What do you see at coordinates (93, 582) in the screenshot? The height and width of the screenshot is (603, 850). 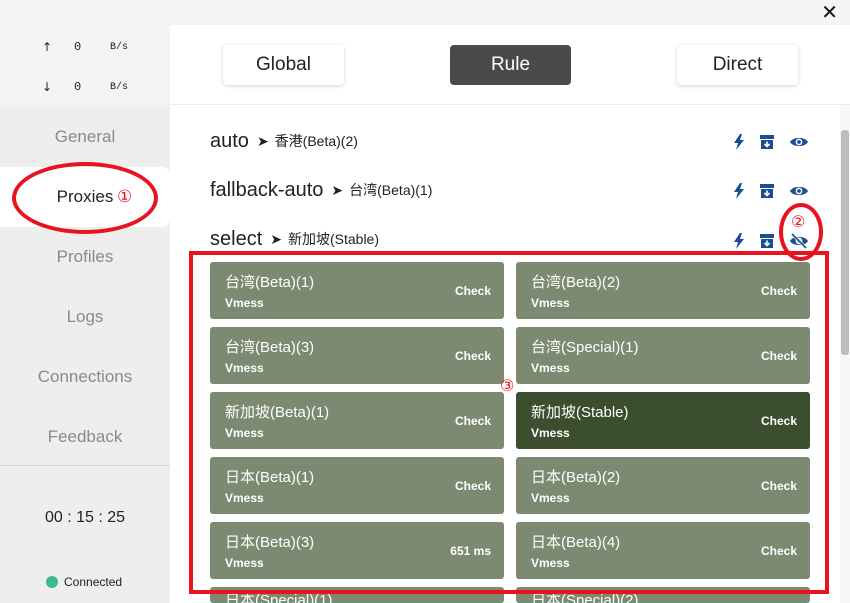 I see `status-label: Connected` at bounding box center [93, 582].